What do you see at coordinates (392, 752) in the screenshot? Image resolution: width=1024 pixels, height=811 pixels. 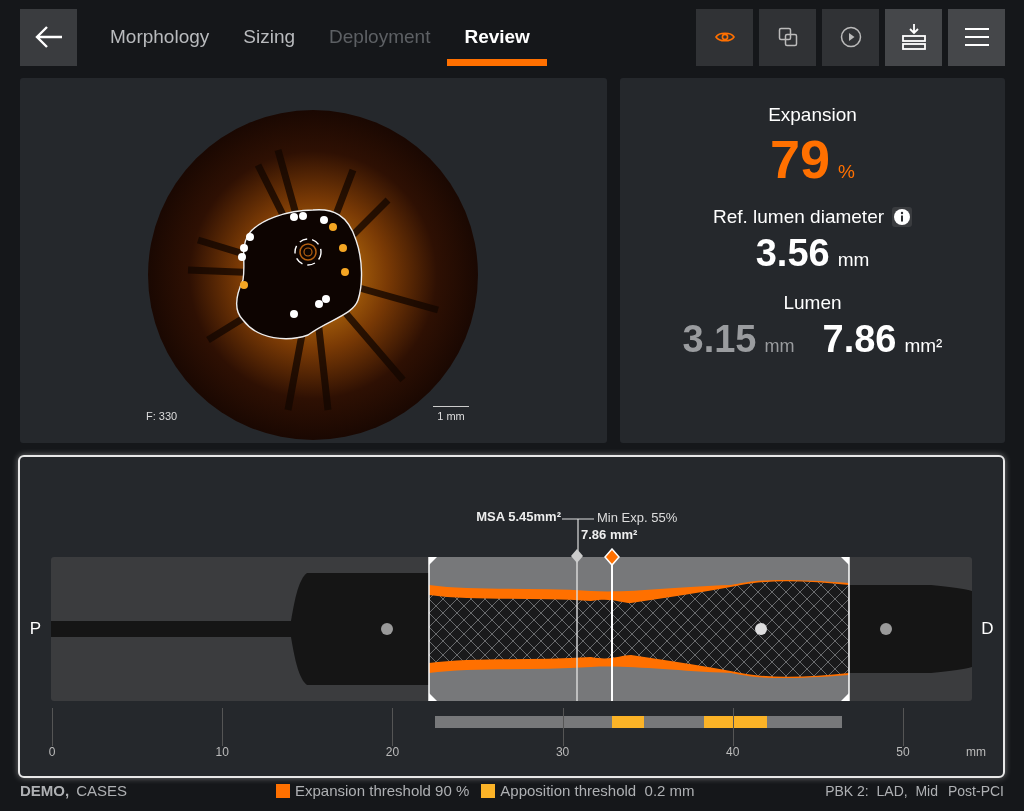 I see `axis-tick-label: 20` at bounding box center [392, 752].